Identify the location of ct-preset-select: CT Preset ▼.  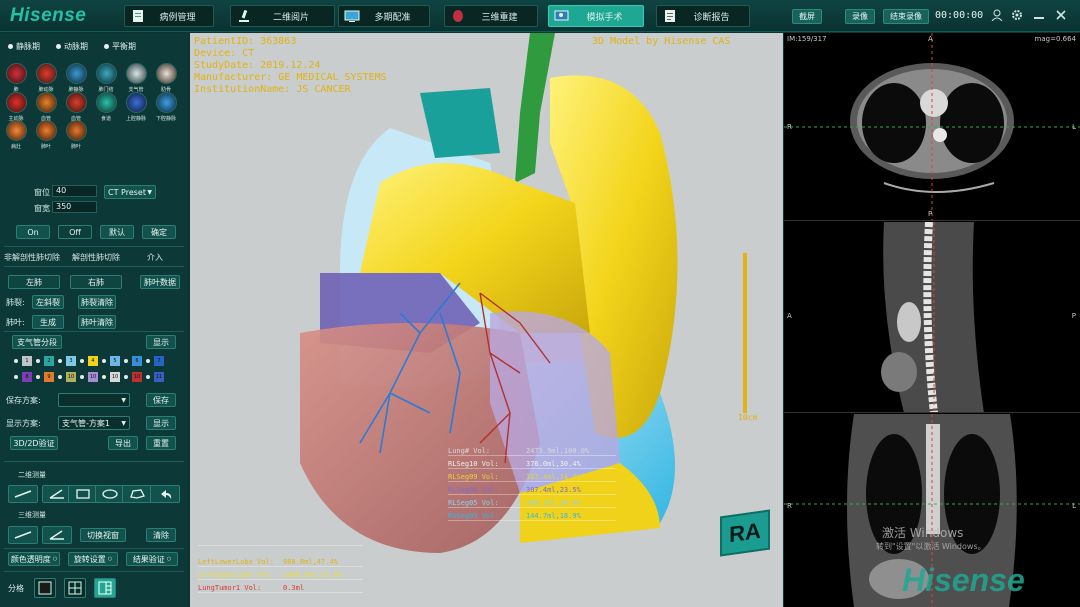
(130, 192).